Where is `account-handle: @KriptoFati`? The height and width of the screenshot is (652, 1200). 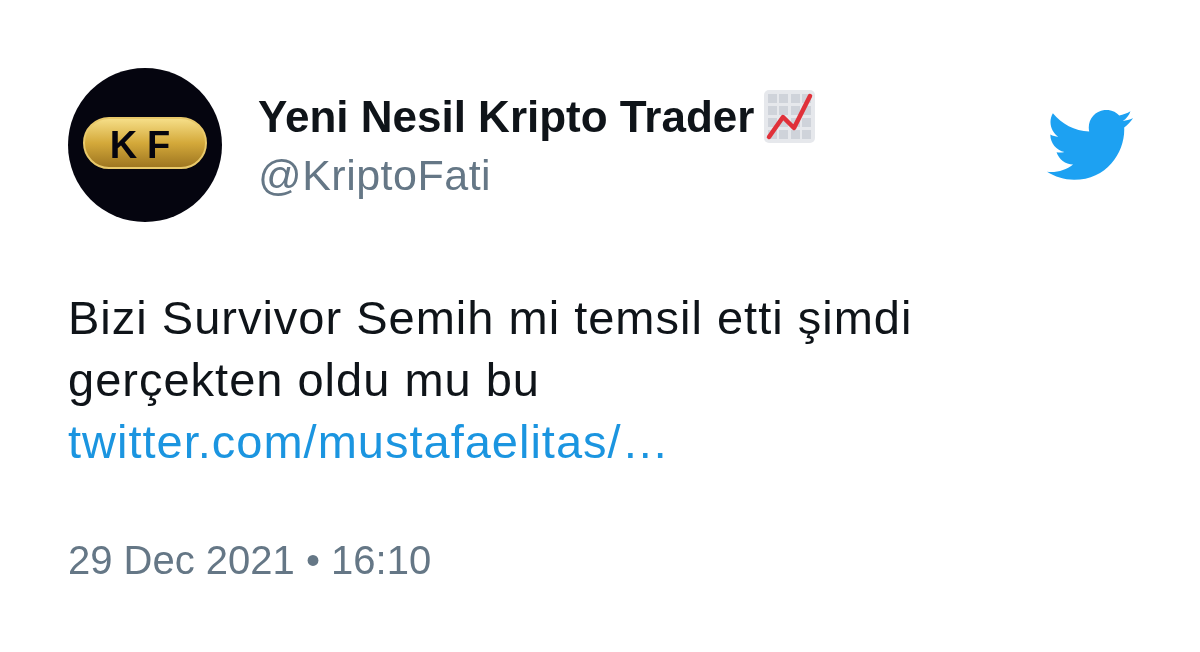
account-handle: @KriptoFati is located at coordinates (375, 175).